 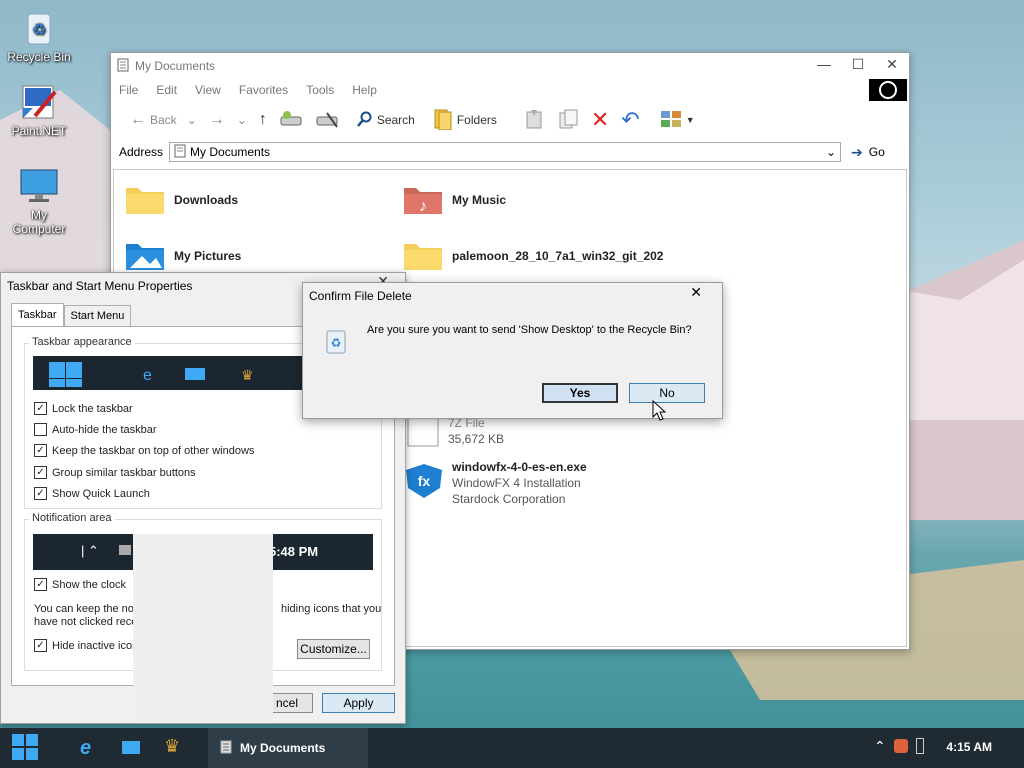 What do you see at coordinates (39, 201) in the screenshot?
I see `desktop-icon-my-computer: My Computer` at bounding box center [39, 201].